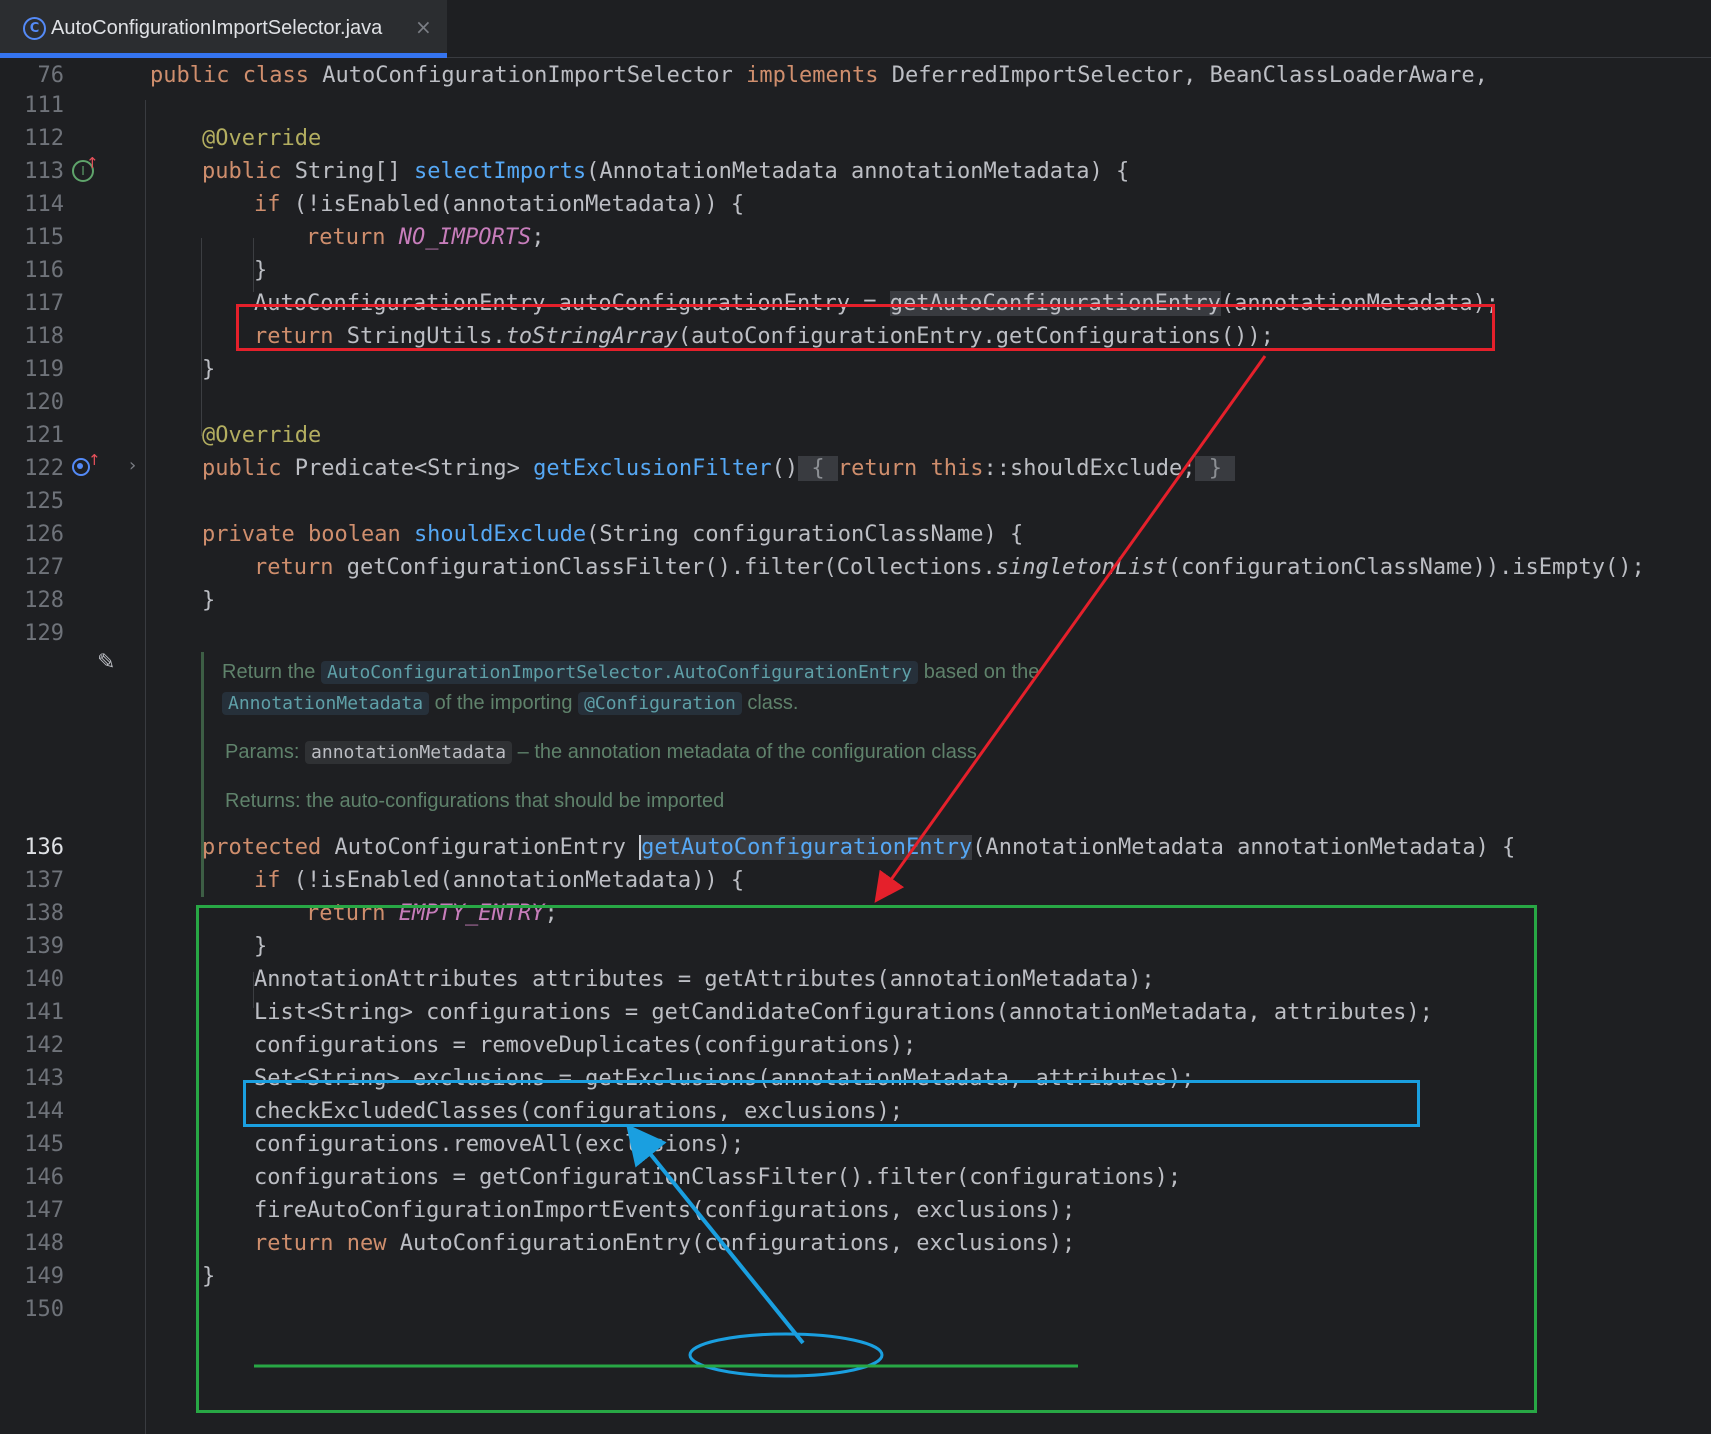  Describe the element at coordinates (715, 1234) in the screenshot. I see `blue-arrow` at that location.